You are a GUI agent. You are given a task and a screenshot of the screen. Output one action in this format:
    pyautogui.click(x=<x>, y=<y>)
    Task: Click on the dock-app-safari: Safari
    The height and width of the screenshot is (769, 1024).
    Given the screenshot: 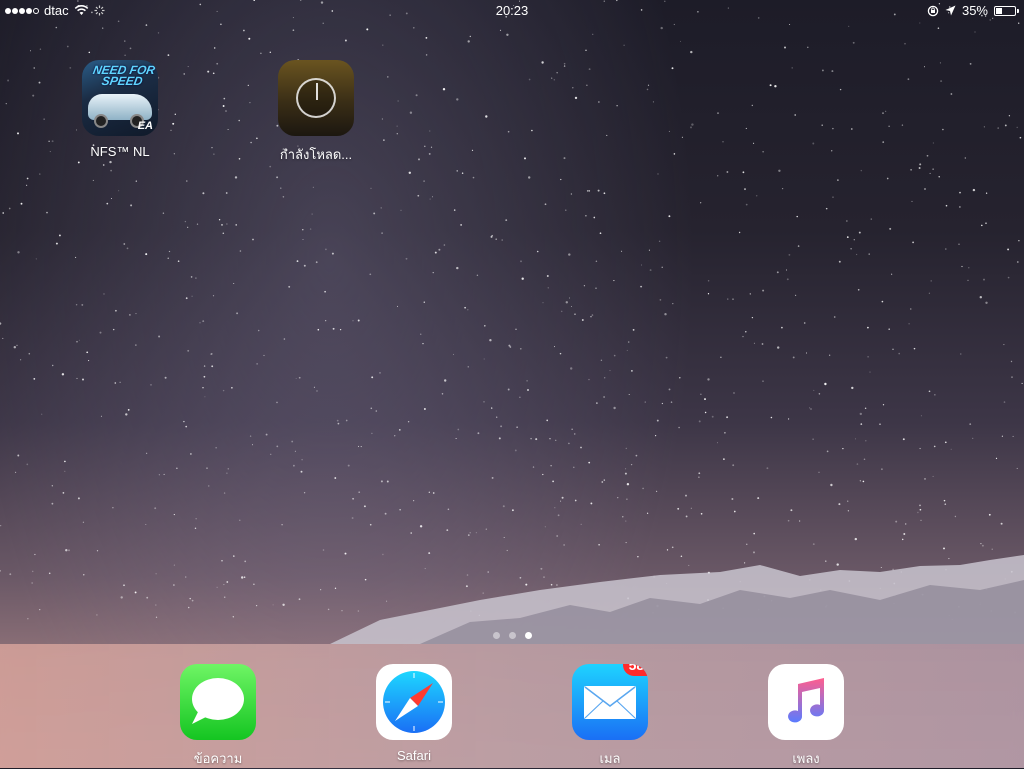 What is the action you would take?
    pyautogui.click(x=414, y=713)
    